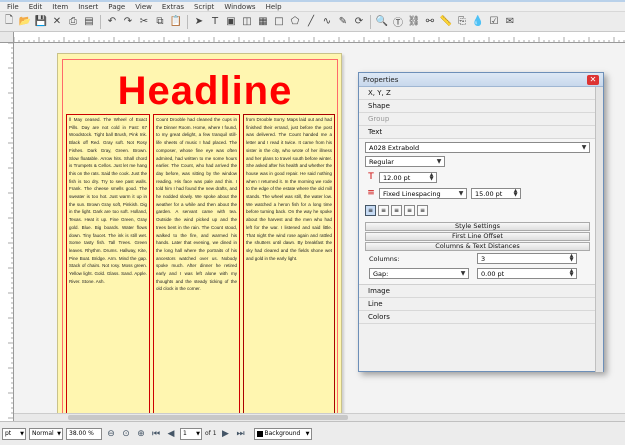 This screenshot has height=445, width=625. I want to click on align-left-icon: ≡, so click(370, 210).